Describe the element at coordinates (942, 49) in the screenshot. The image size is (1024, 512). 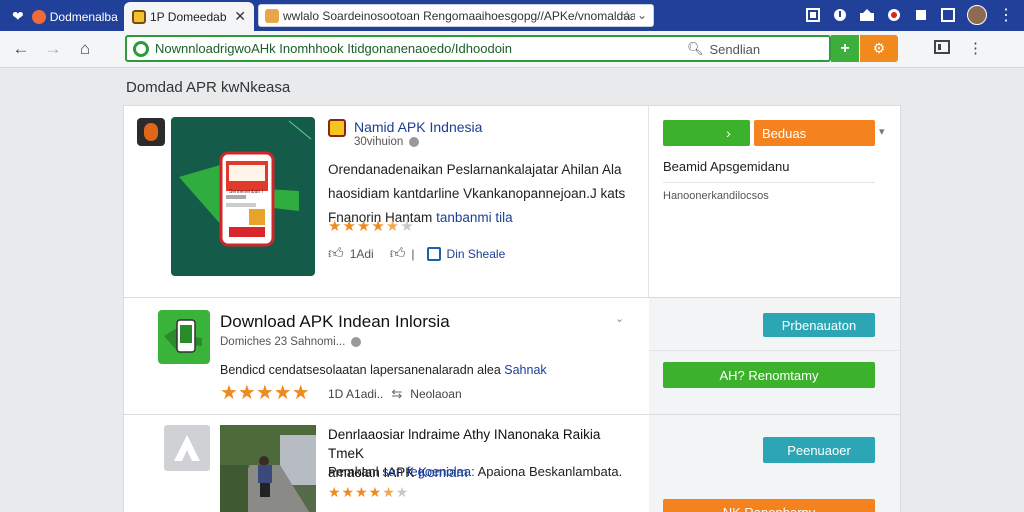
I see `sidepanel-icon` at that location.